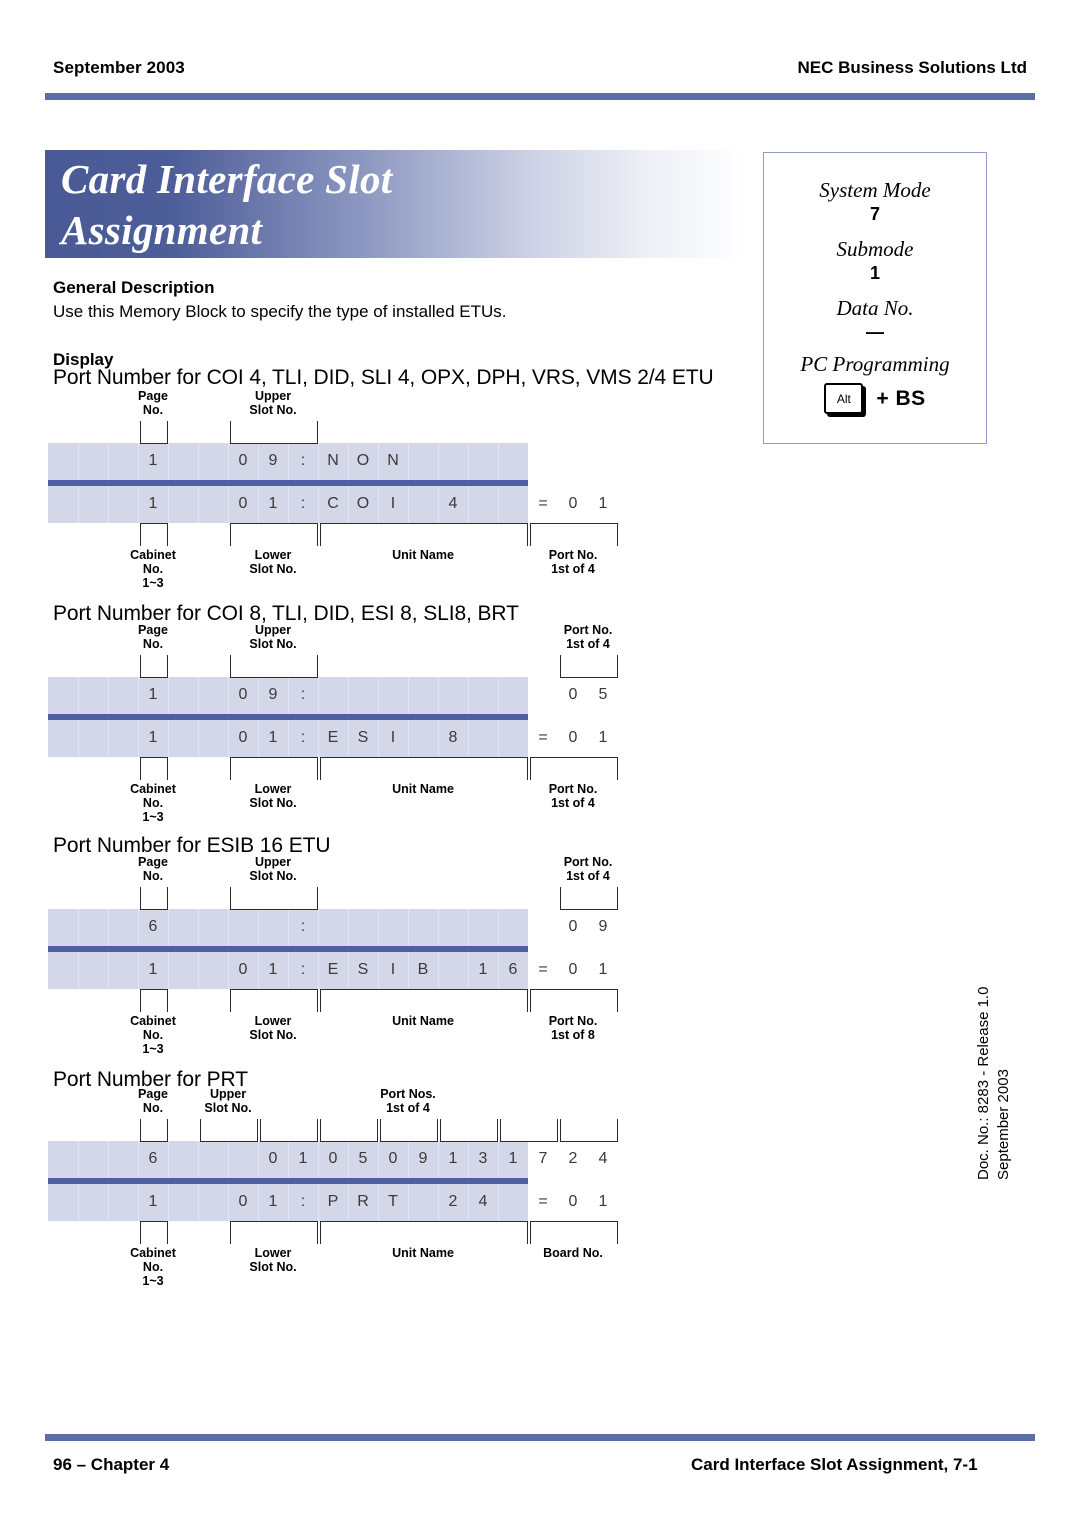 The height and width of the screenshot is (1528, 1080). I want to click on key-combo-label: + BS, so click(901, 398).